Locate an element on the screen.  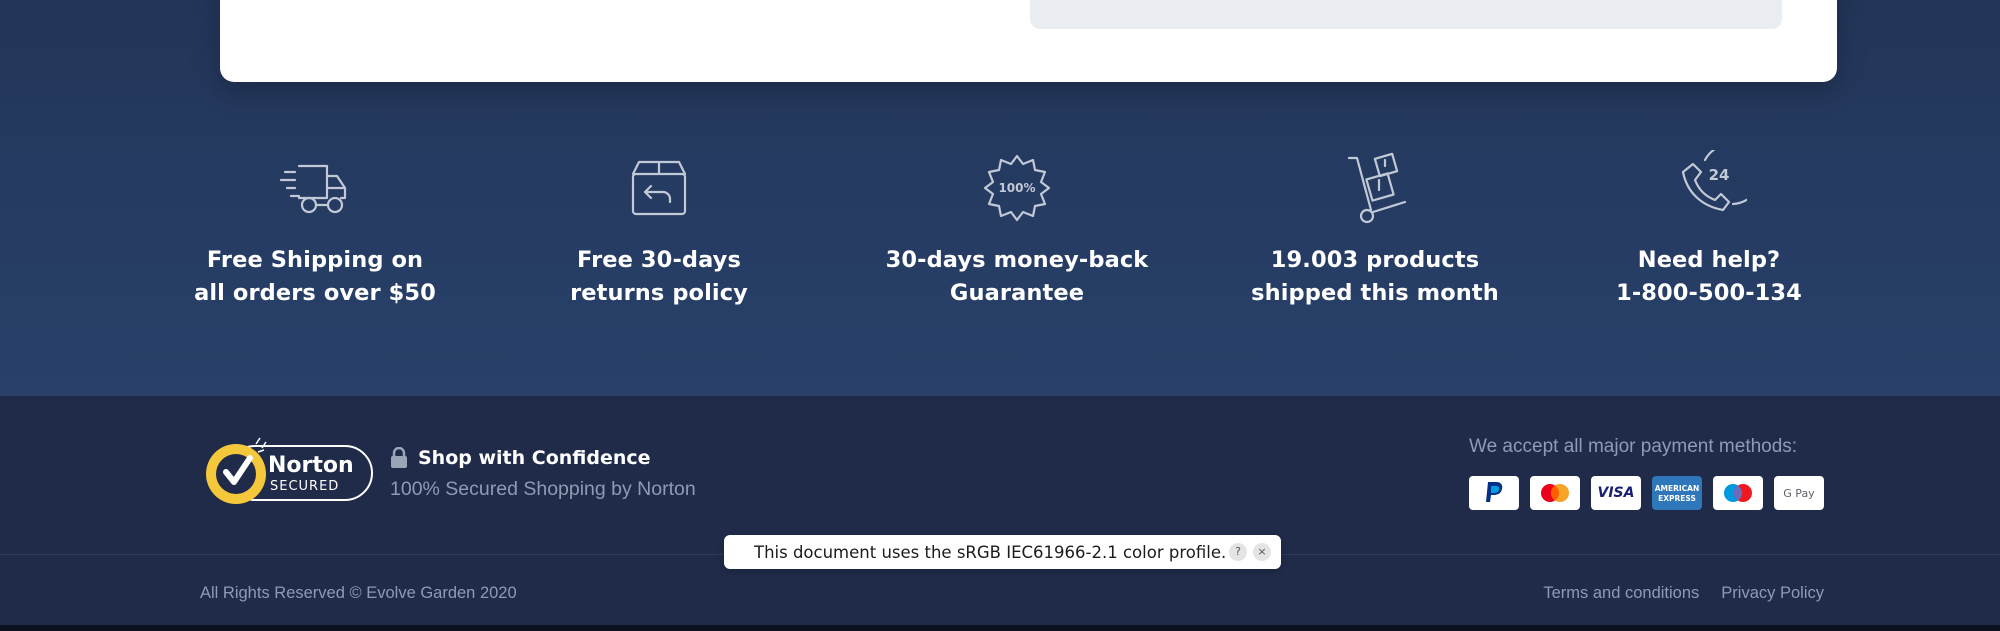
paypal-icon is located at coordinates (1494, 493).